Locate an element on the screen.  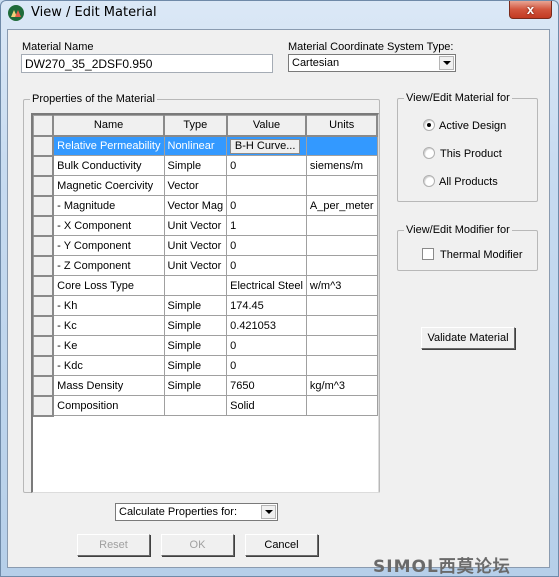
table-row: Magnetic Coercivity Vector is located at coordinates (205, 186).